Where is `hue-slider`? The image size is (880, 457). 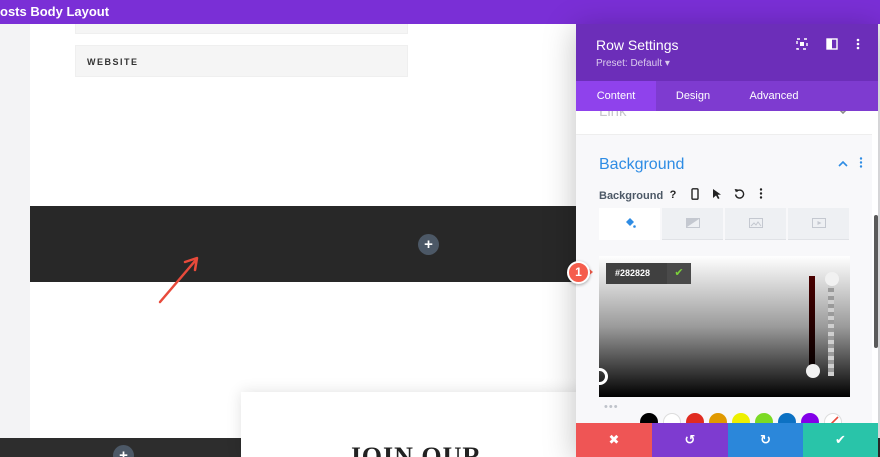 hue-slider is located at coordinates (812, 326).